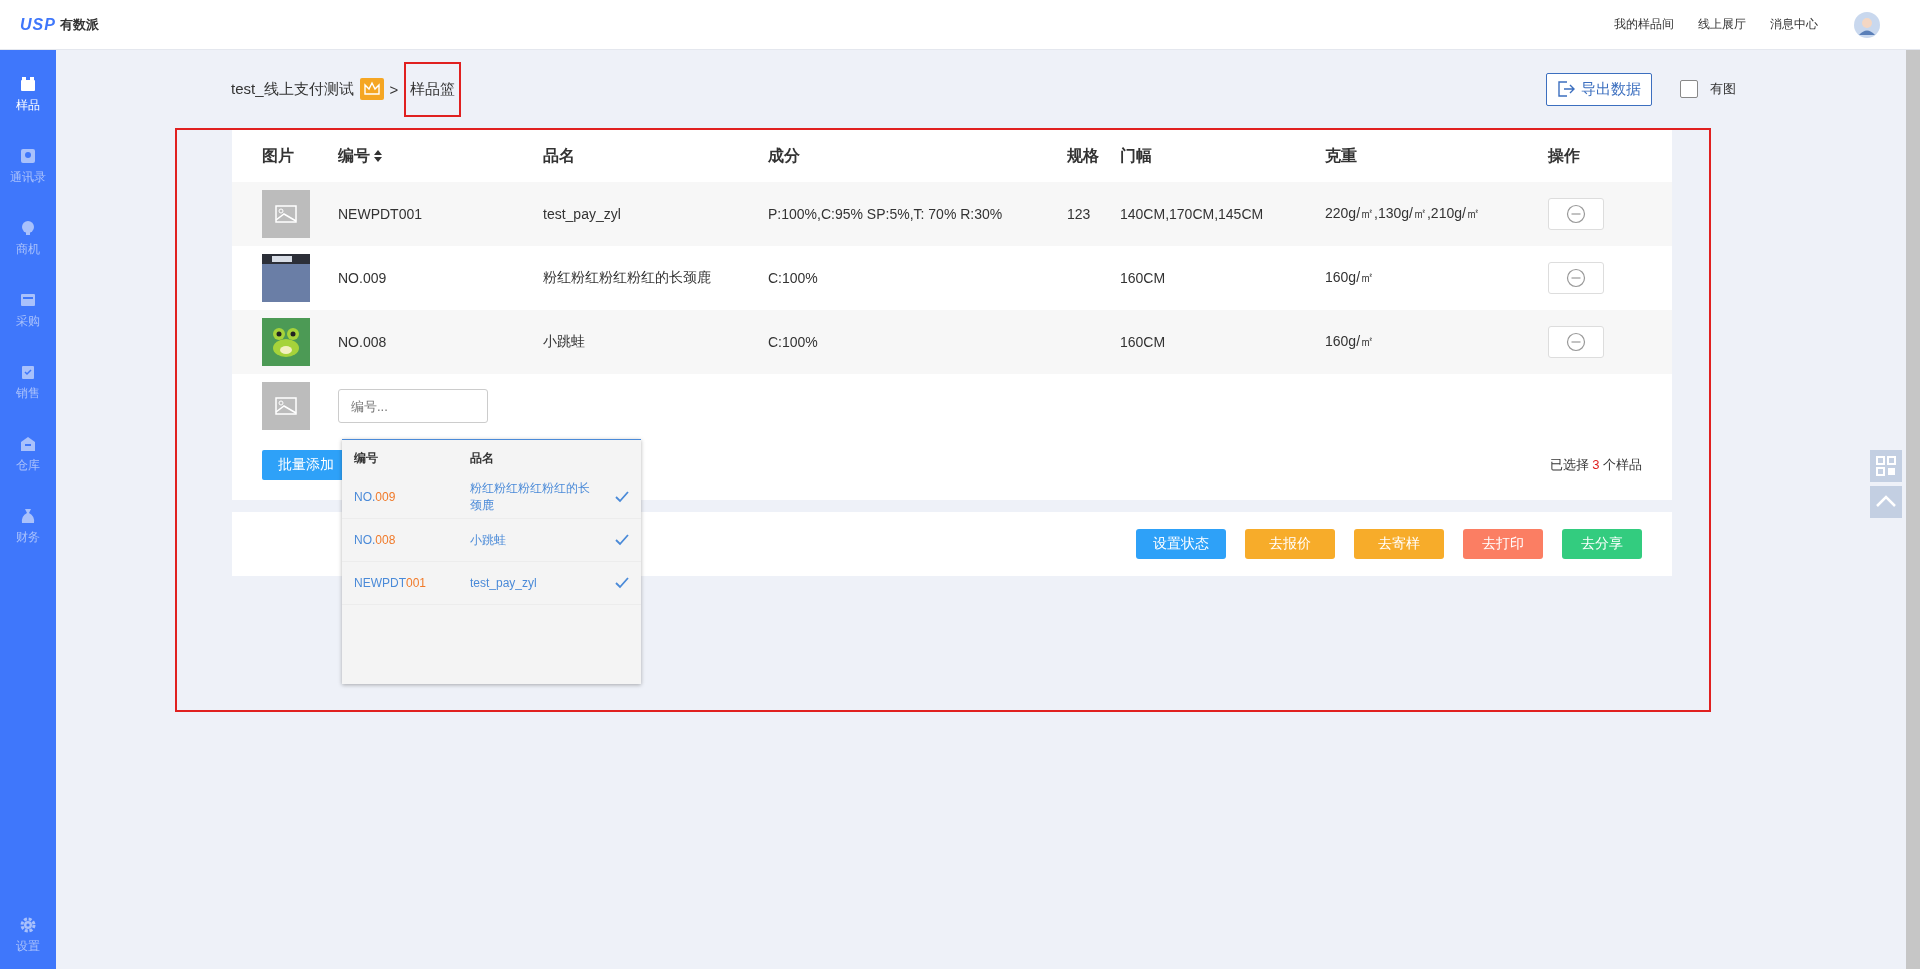 The height and width of the screenshot is (969, 1920). What do you see at coordinates (28, 925) in the screenshot?
I see `settings-icon` at bounding box center [28, 925].